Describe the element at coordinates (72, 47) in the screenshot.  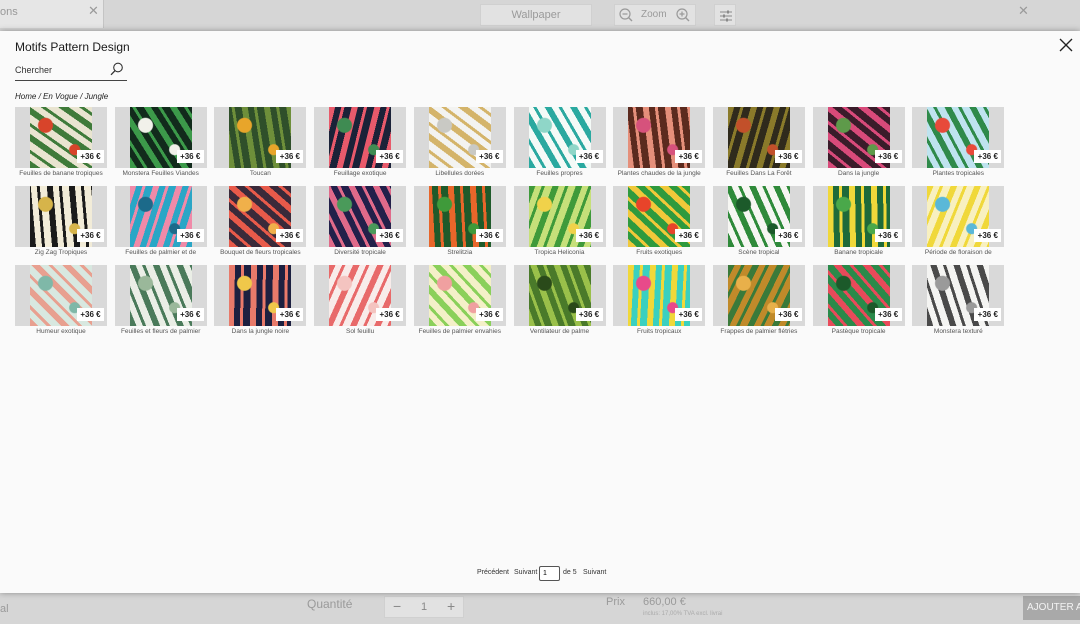
I see `modal-title: Motifs Pattern Design` at that location.